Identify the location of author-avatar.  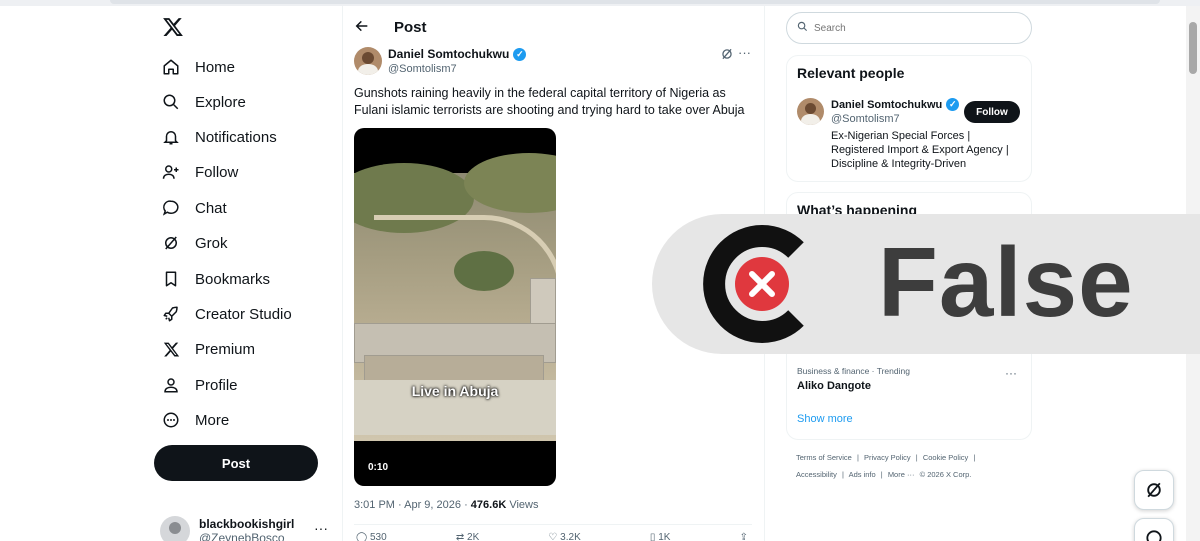
(368, 61).